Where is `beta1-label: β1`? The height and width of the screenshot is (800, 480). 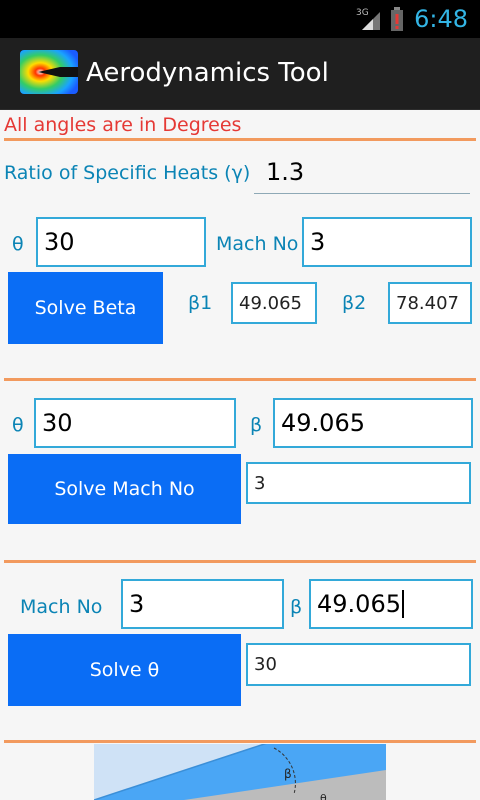
beta1-label: β1 is located at coordinates (200, 303).